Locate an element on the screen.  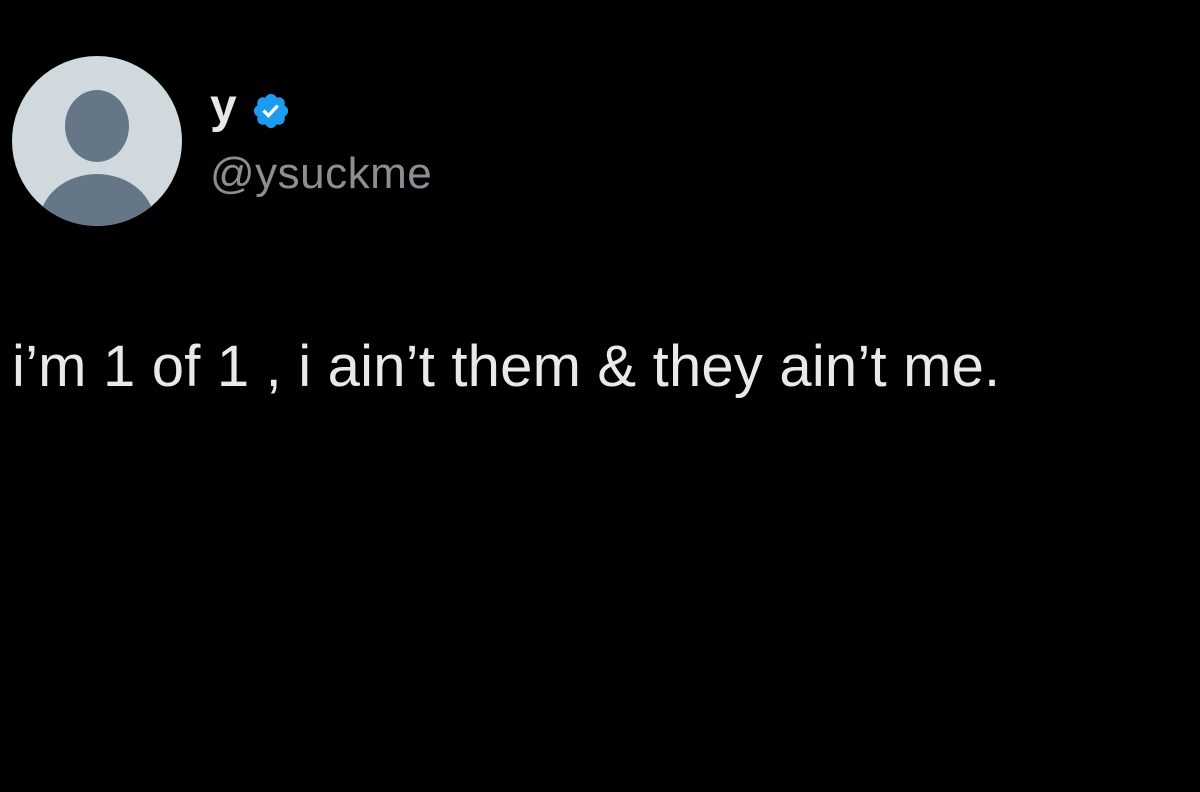
user-handle: @ysuckme is located at coordinates (321, 174).